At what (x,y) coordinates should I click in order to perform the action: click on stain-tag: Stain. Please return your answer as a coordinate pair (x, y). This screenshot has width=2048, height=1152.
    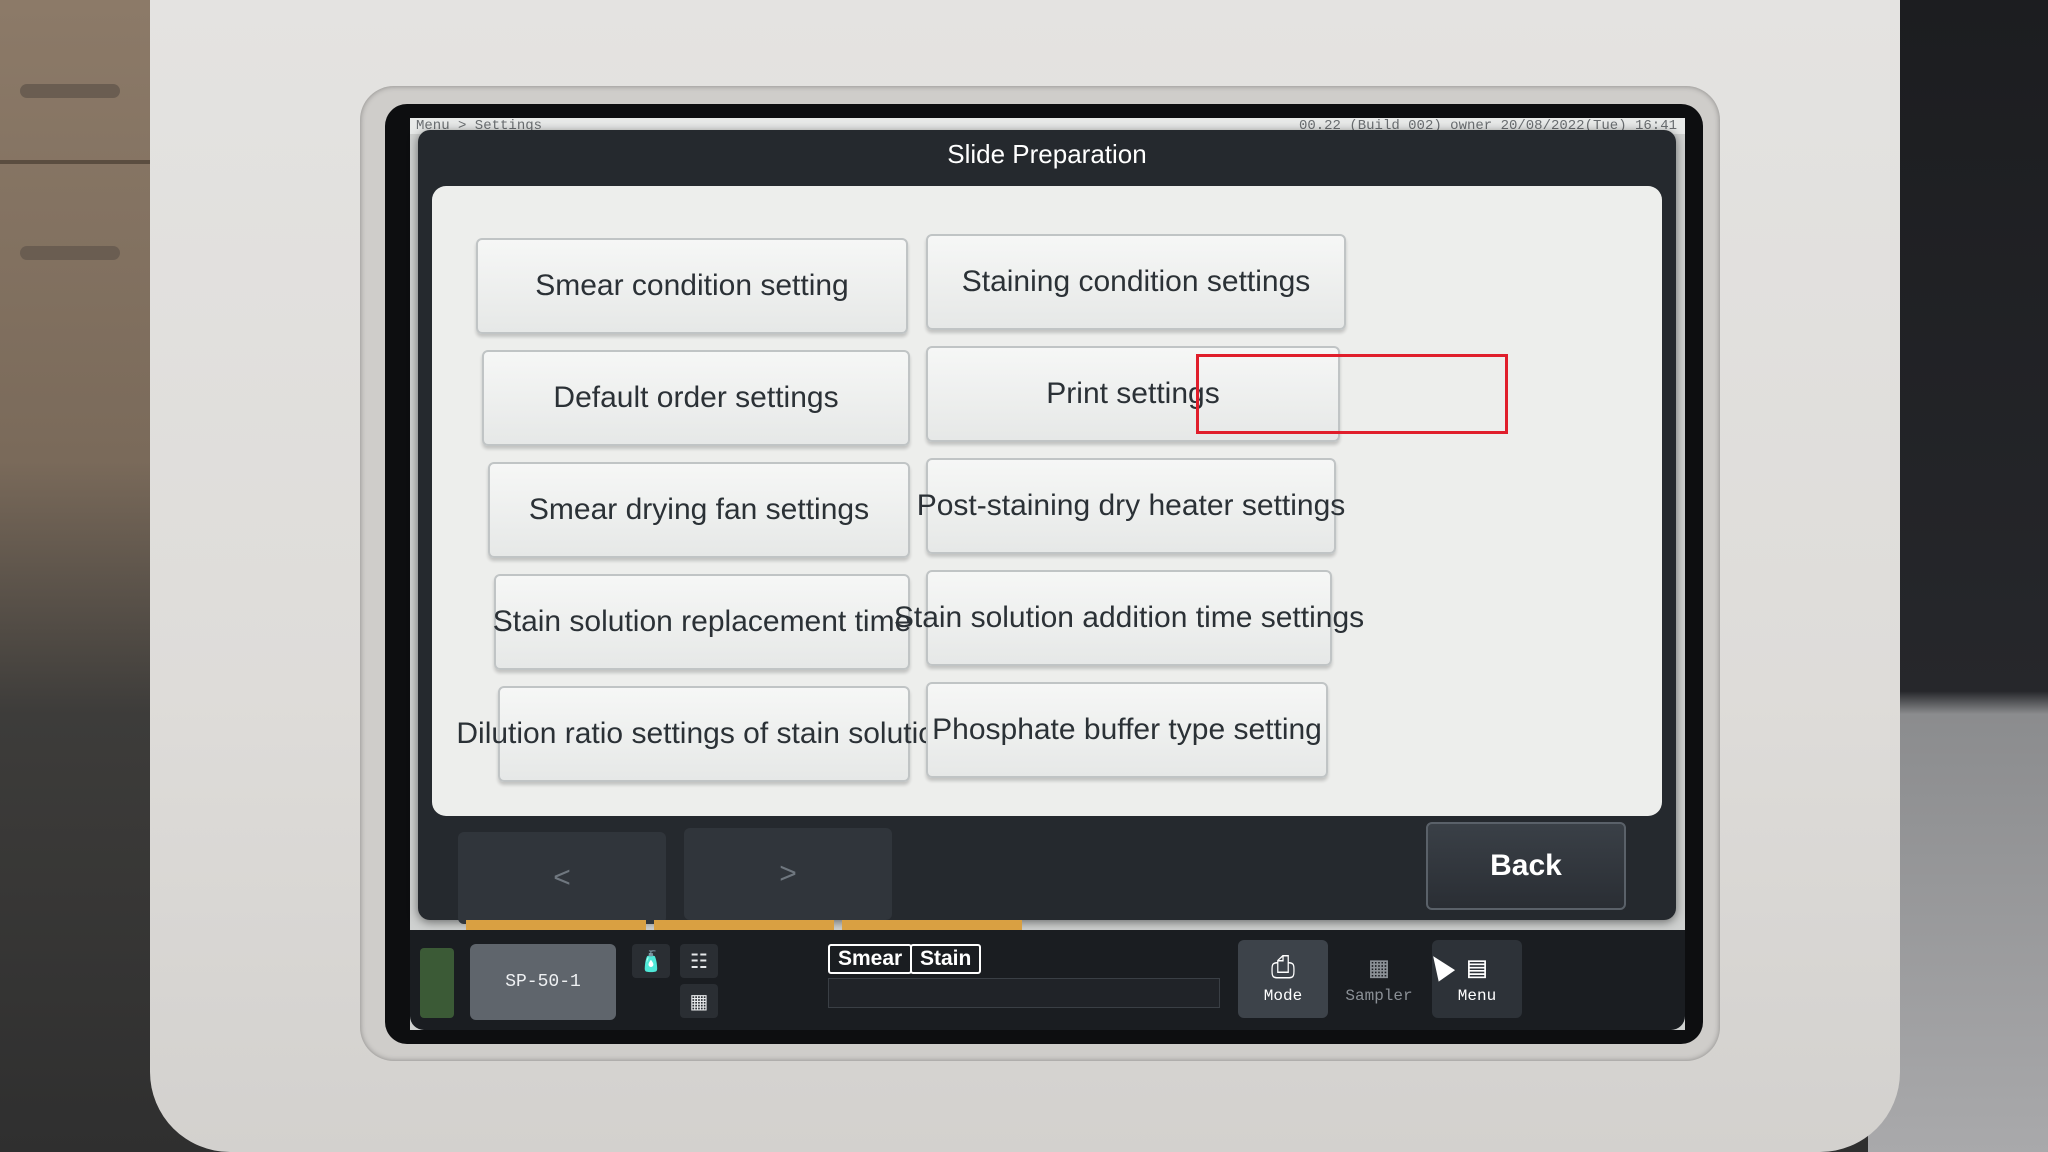
    Looking at the image, I should click on (946, 959).